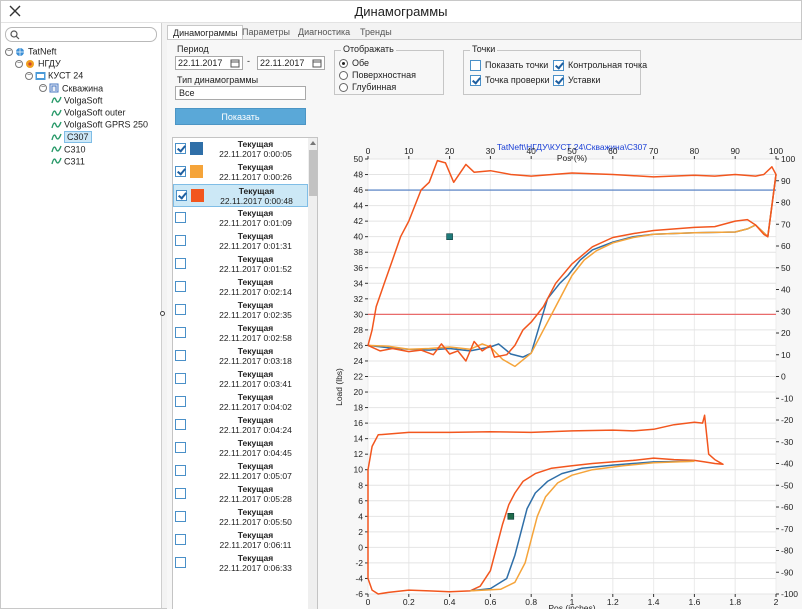 The image size is (802, 609). I want to click on list-item: Текущая 22.11.2017 0:00:48, so click(240, 195).